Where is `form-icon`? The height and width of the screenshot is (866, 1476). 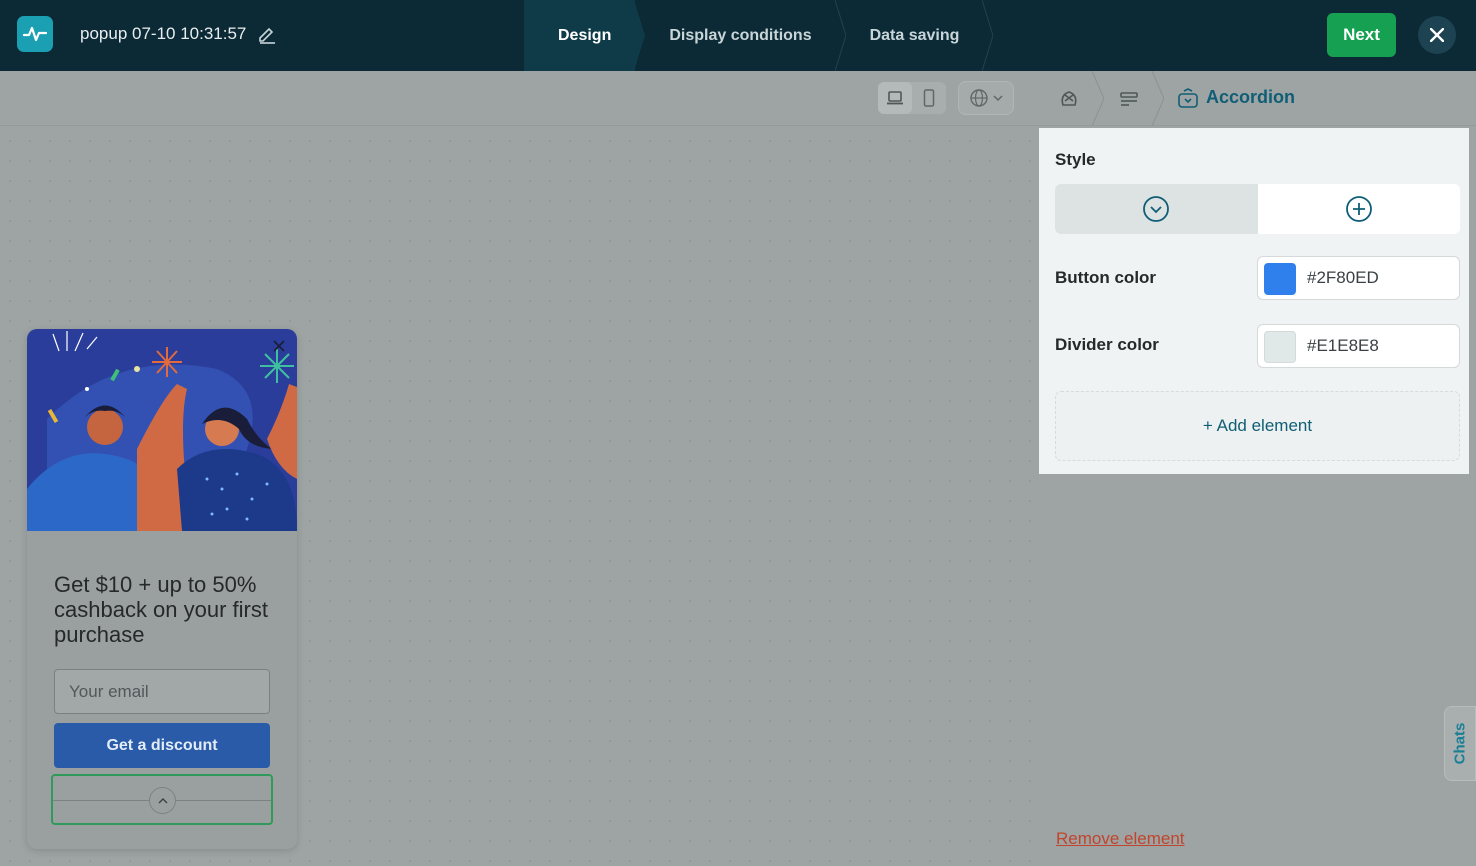 form-icon is located at coordinates (1129, 99).